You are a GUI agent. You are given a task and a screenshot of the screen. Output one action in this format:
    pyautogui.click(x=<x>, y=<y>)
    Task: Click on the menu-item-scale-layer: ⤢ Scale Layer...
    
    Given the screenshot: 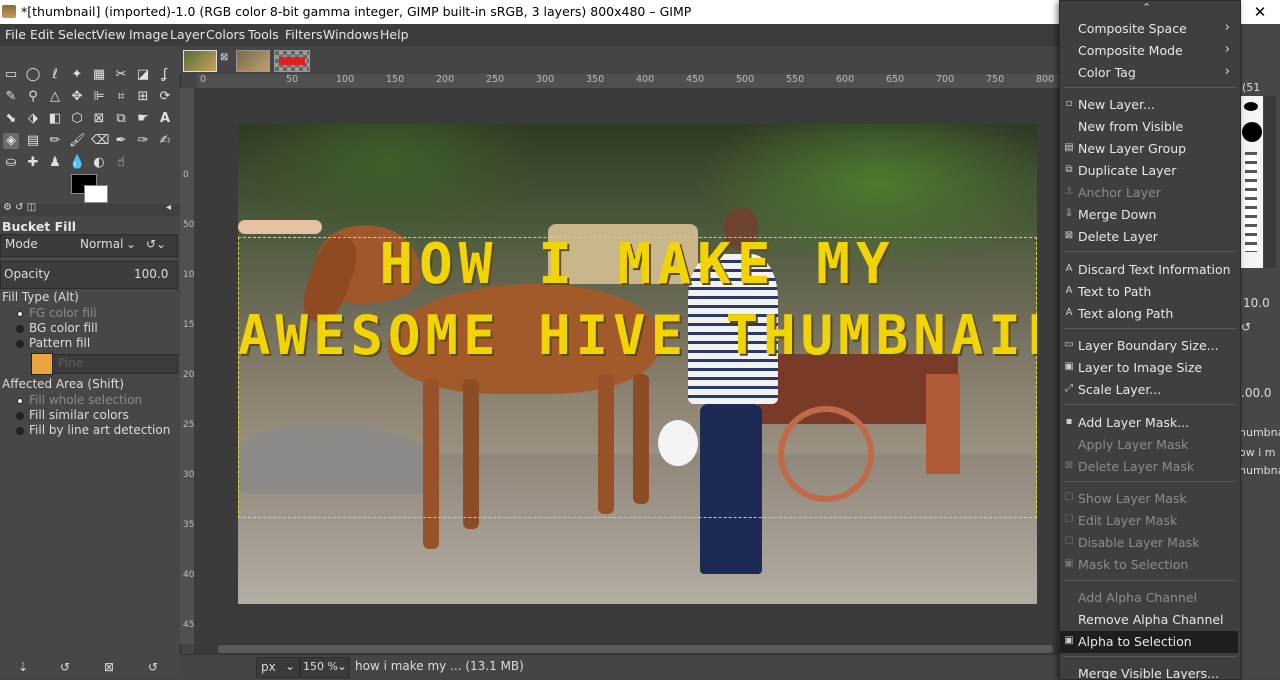 What is the action you would take?
    pyautogui.click(x=1149, y=390)
    